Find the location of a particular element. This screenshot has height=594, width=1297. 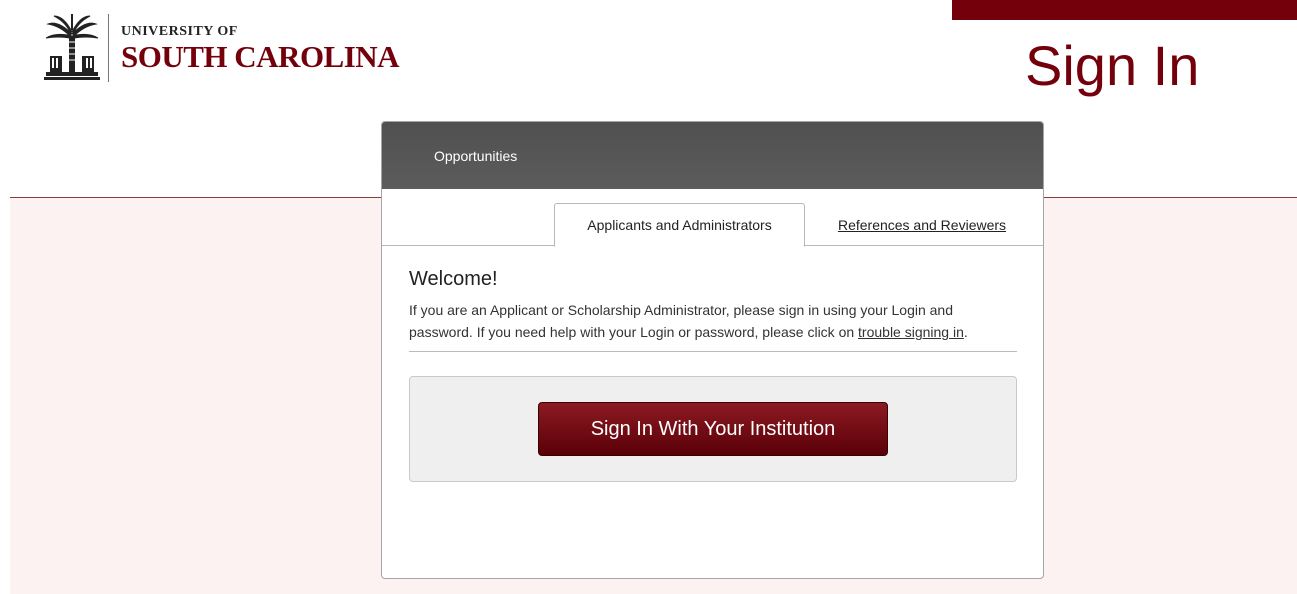

sign-in-with-institution-button: Sign In With Your Institution is located at coordinates (713, 429).